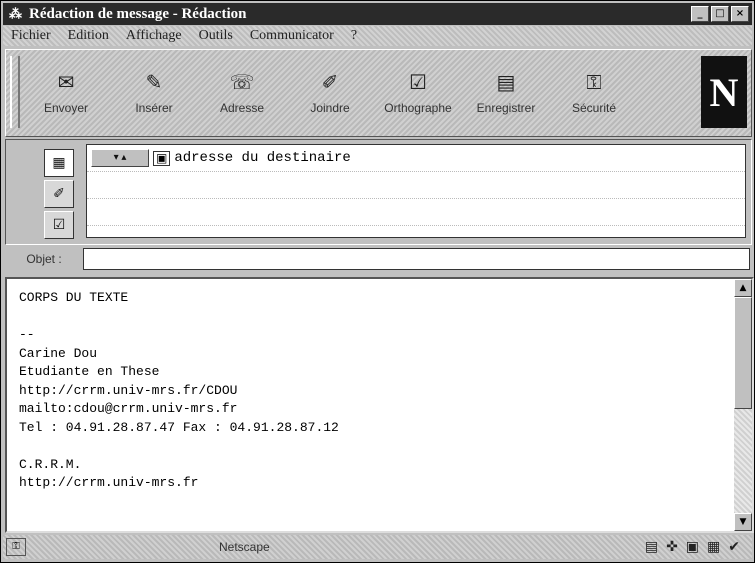 This screenshot has width=755, height=563. I want to click on maximize-button: □, so click(720, 14).